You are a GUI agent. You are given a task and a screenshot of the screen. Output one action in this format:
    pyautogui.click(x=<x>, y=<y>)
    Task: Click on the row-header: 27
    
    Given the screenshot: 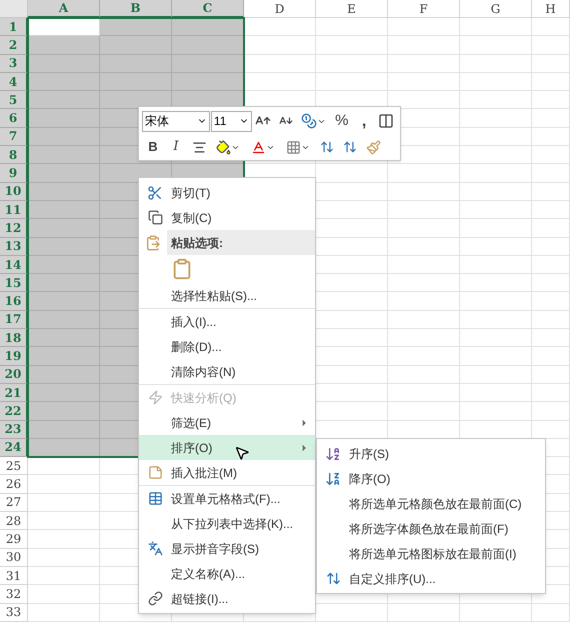 What is the action you would take?
    pyautogui.click(x=14, y=503)
    